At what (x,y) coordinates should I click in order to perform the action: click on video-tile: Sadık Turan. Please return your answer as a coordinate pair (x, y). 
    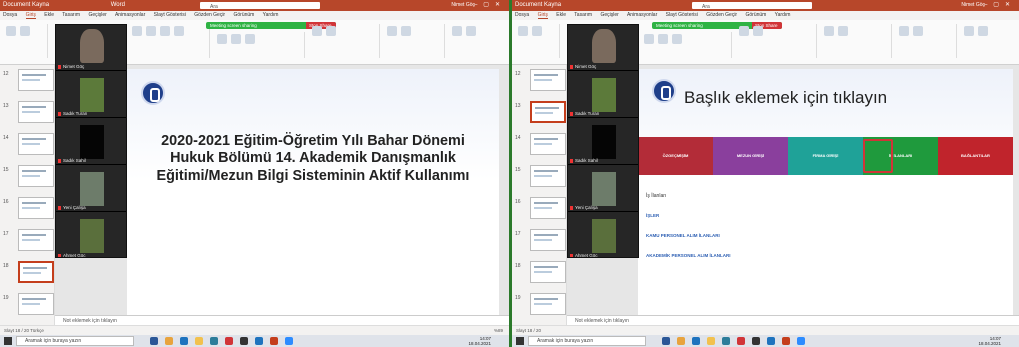
    Looking at the image, I should click on (91, 95).